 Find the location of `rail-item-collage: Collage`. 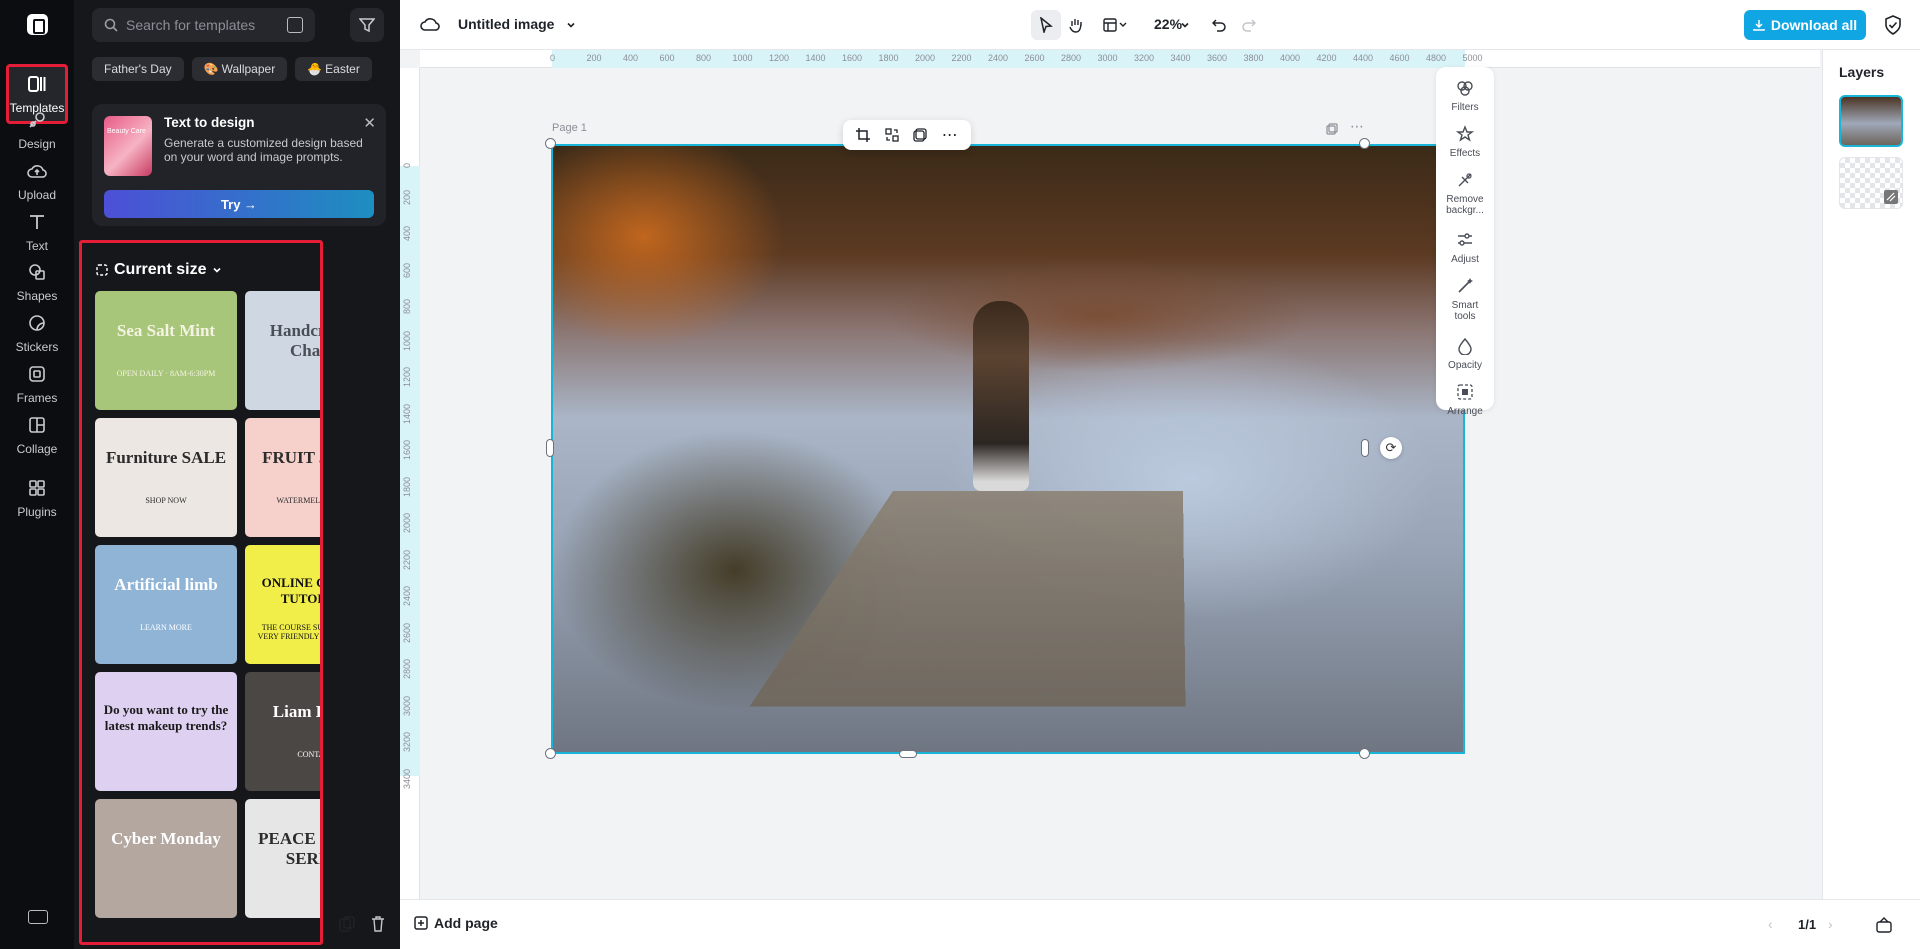

rail-item-collage: Collage is located at coordinates (37, 435).